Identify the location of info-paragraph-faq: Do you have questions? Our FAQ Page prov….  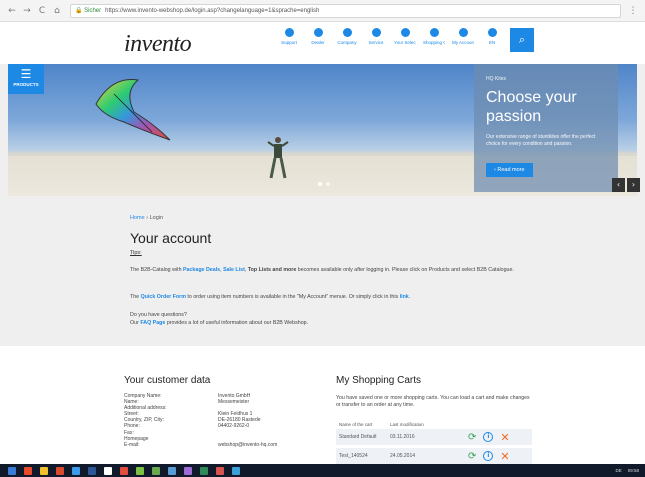
(330, 319).